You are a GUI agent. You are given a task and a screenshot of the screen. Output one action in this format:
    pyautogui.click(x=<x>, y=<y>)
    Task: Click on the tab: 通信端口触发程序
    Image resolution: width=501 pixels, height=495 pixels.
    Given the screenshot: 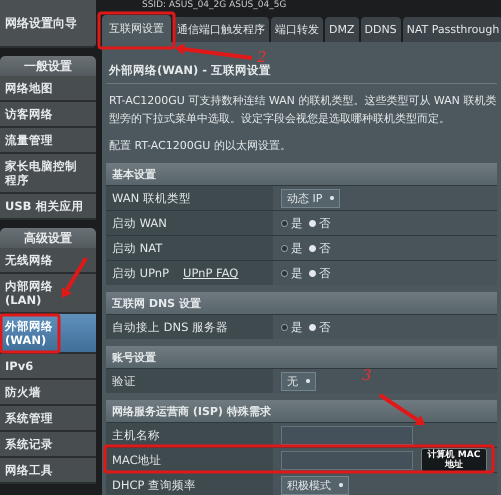 What is the action you would take?
    pyautogui.click(x=221, y=29)
    